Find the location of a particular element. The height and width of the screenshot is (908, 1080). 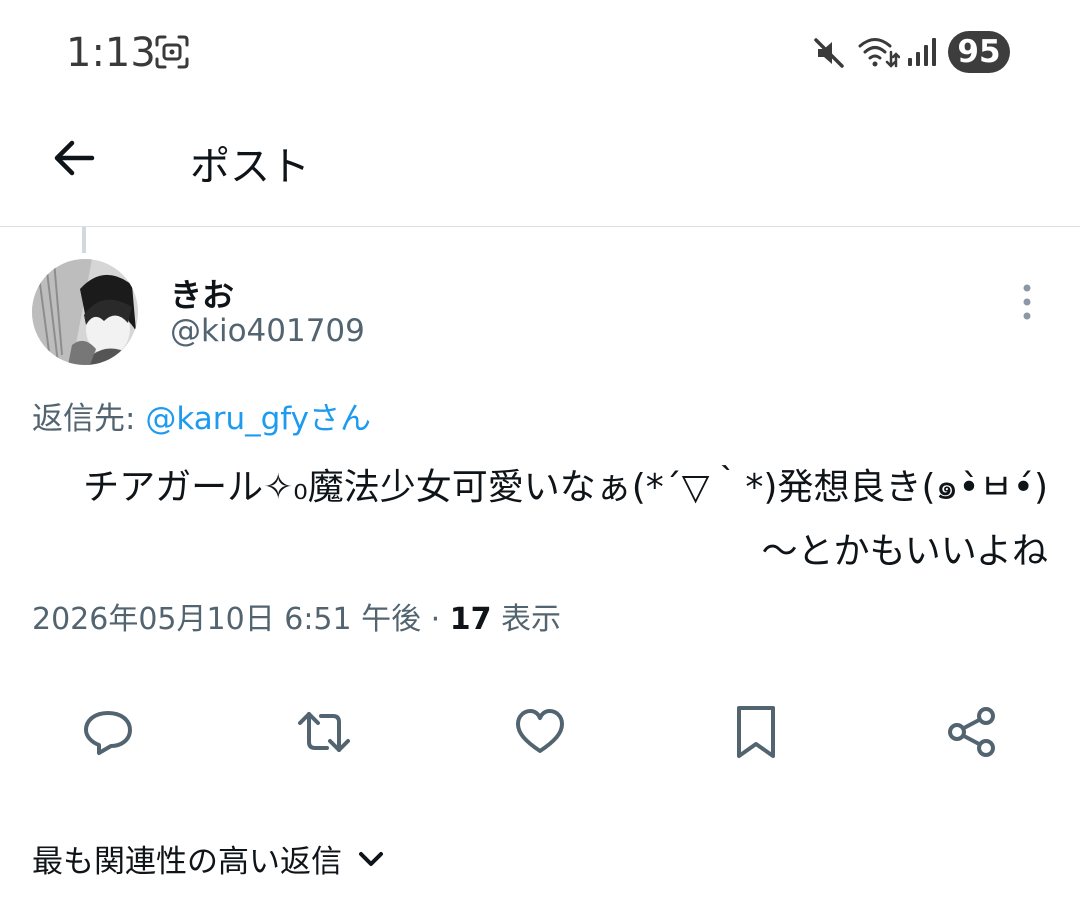

back-button is located at coordinates (74, 158).